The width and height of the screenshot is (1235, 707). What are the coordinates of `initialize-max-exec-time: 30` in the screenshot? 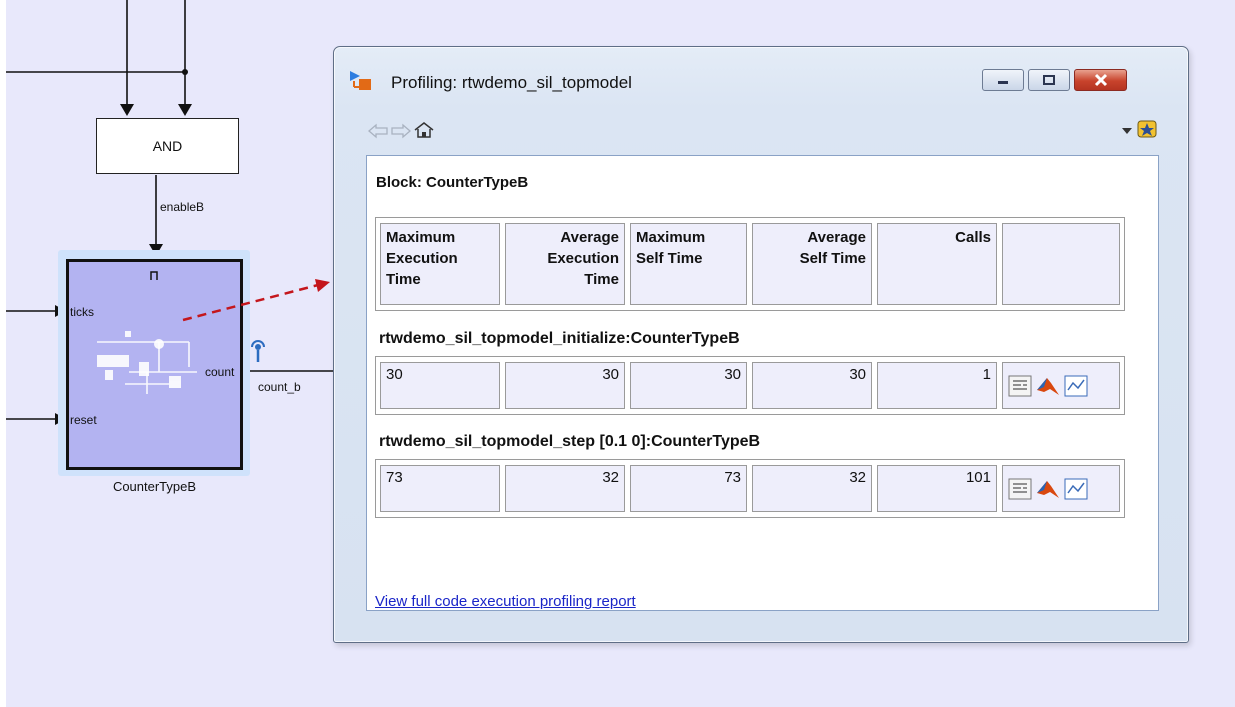 It's located at (440, 385).